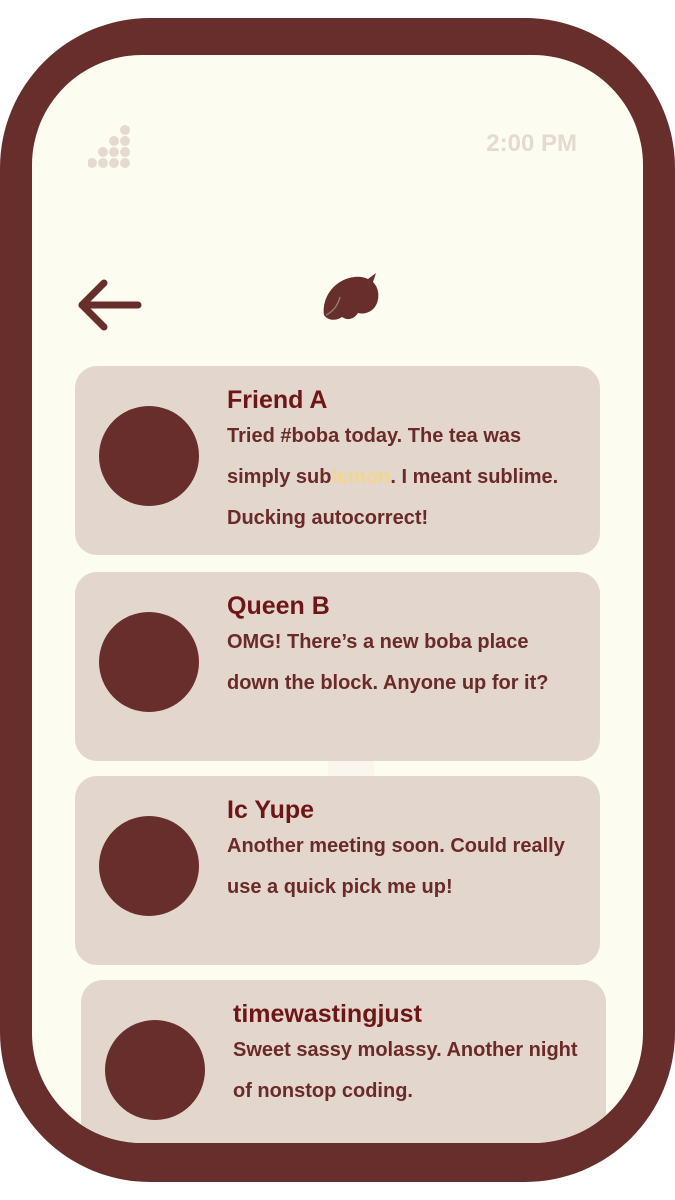  What do you see at coordinates (277, 400) in the screenshot?
I see `post-author: Friend A` at bounding box center [277, 400].